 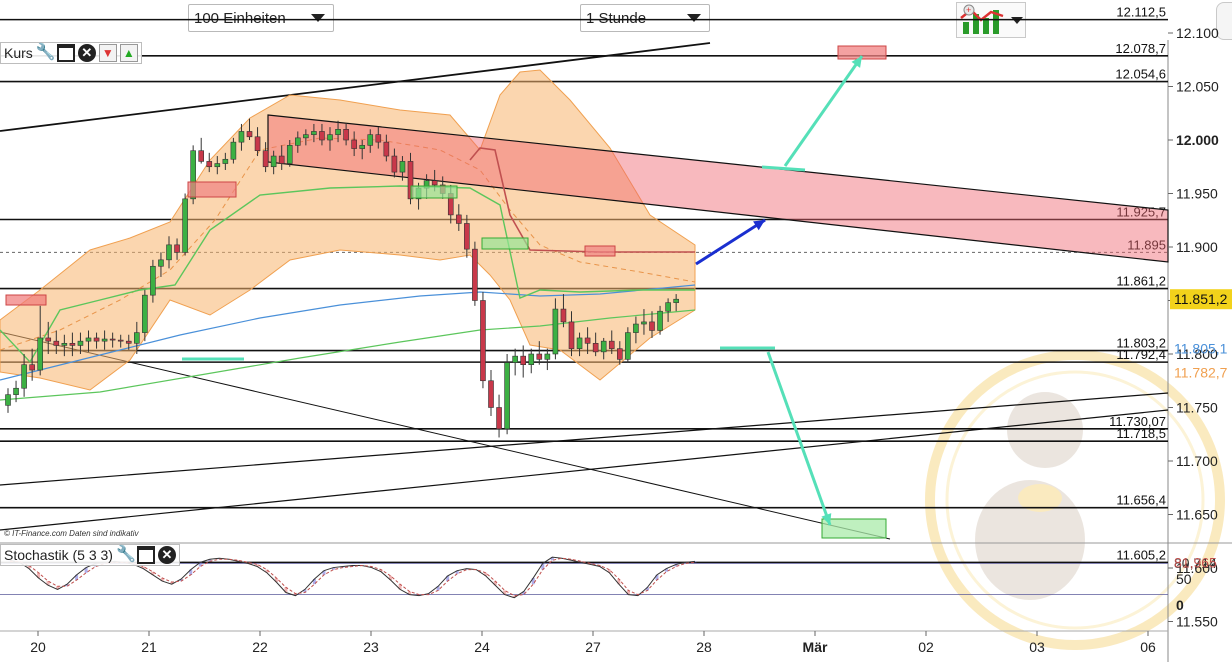 I want to click on y-tick-label: 11.750, so click(x=1197, y=408).